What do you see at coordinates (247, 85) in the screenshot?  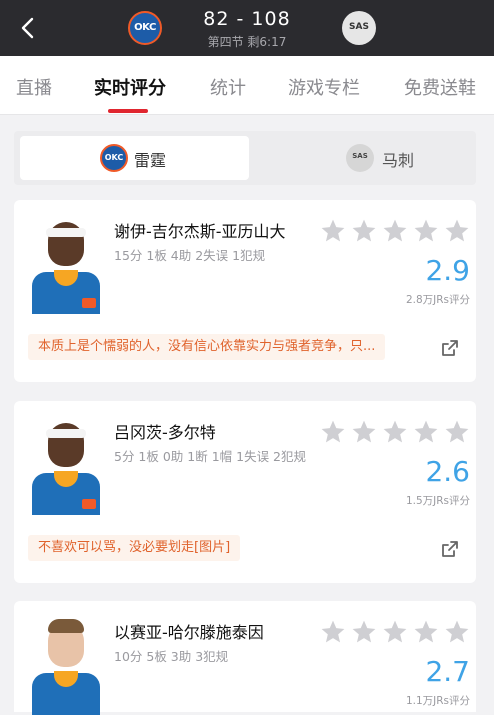 I see `tab-bar: 直播 实时评分 统计 游戏专栏 免费送鞋` at bounding box center [247, 85].